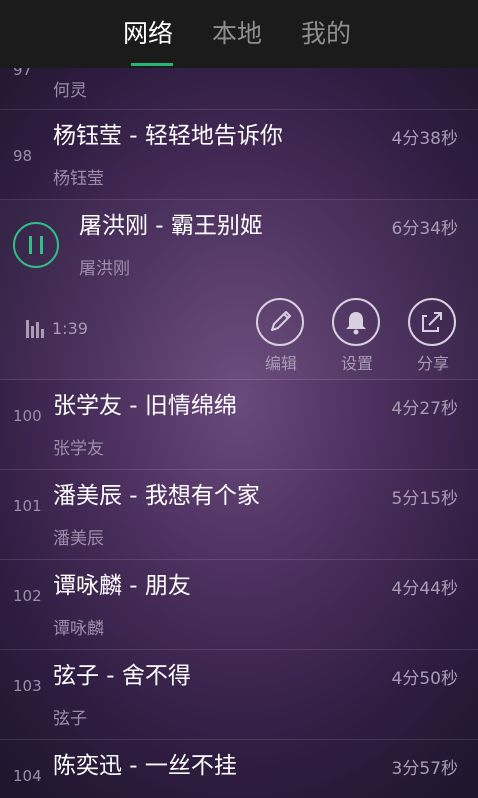 Image resolution: width=478 pixels, height=798 pixels. I want to click on tab-network: 网络, so click(148, 34).